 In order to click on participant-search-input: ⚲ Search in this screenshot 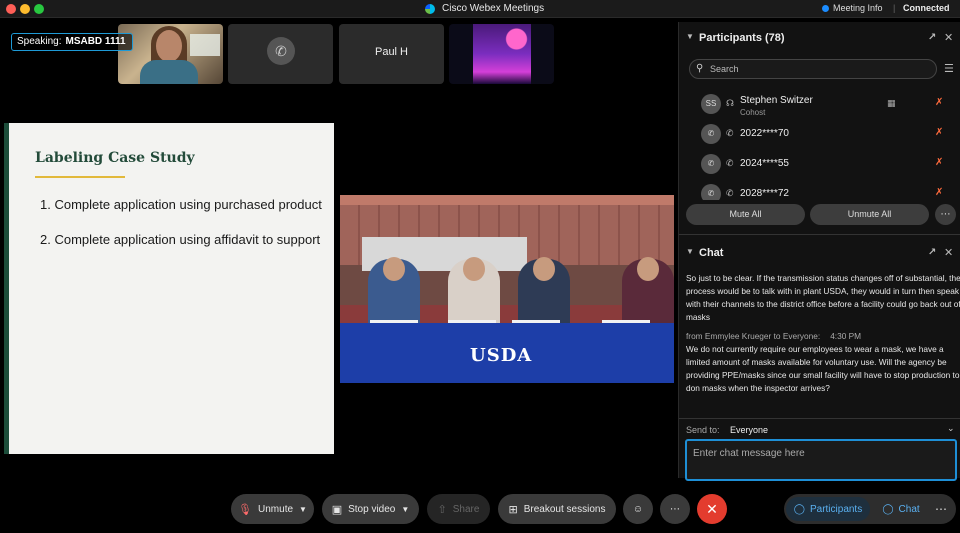, I will do `click(813, 69)`.